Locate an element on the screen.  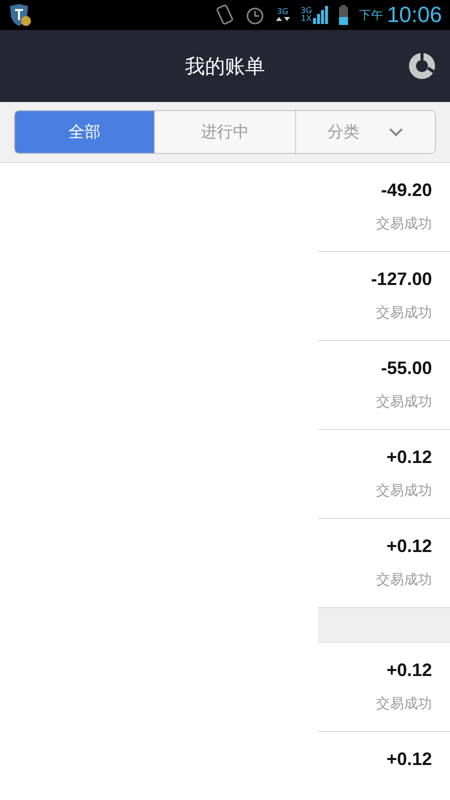
chevron-down-icon is located at coordinates (396, 132).